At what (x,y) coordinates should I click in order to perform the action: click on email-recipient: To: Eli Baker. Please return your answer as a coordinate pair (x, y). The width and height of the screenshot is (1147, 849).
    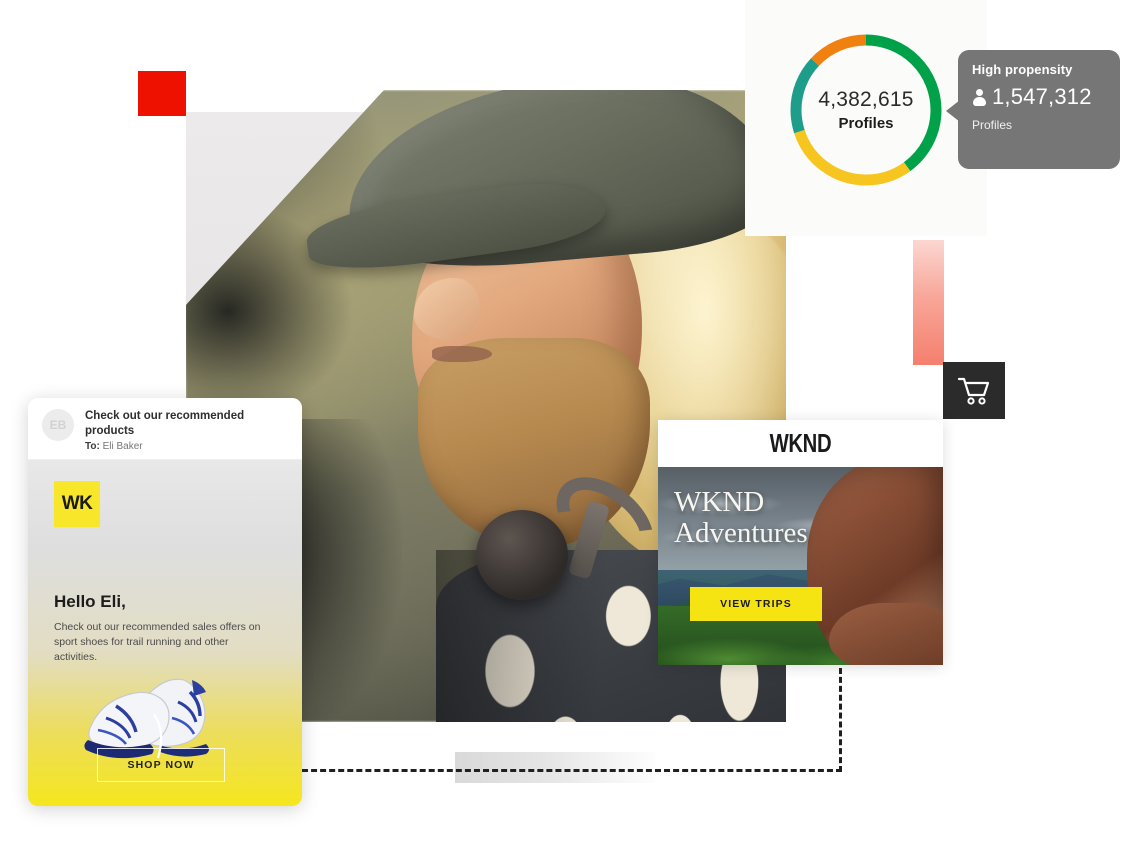
    Looking at the image, I should click on (186, 446).